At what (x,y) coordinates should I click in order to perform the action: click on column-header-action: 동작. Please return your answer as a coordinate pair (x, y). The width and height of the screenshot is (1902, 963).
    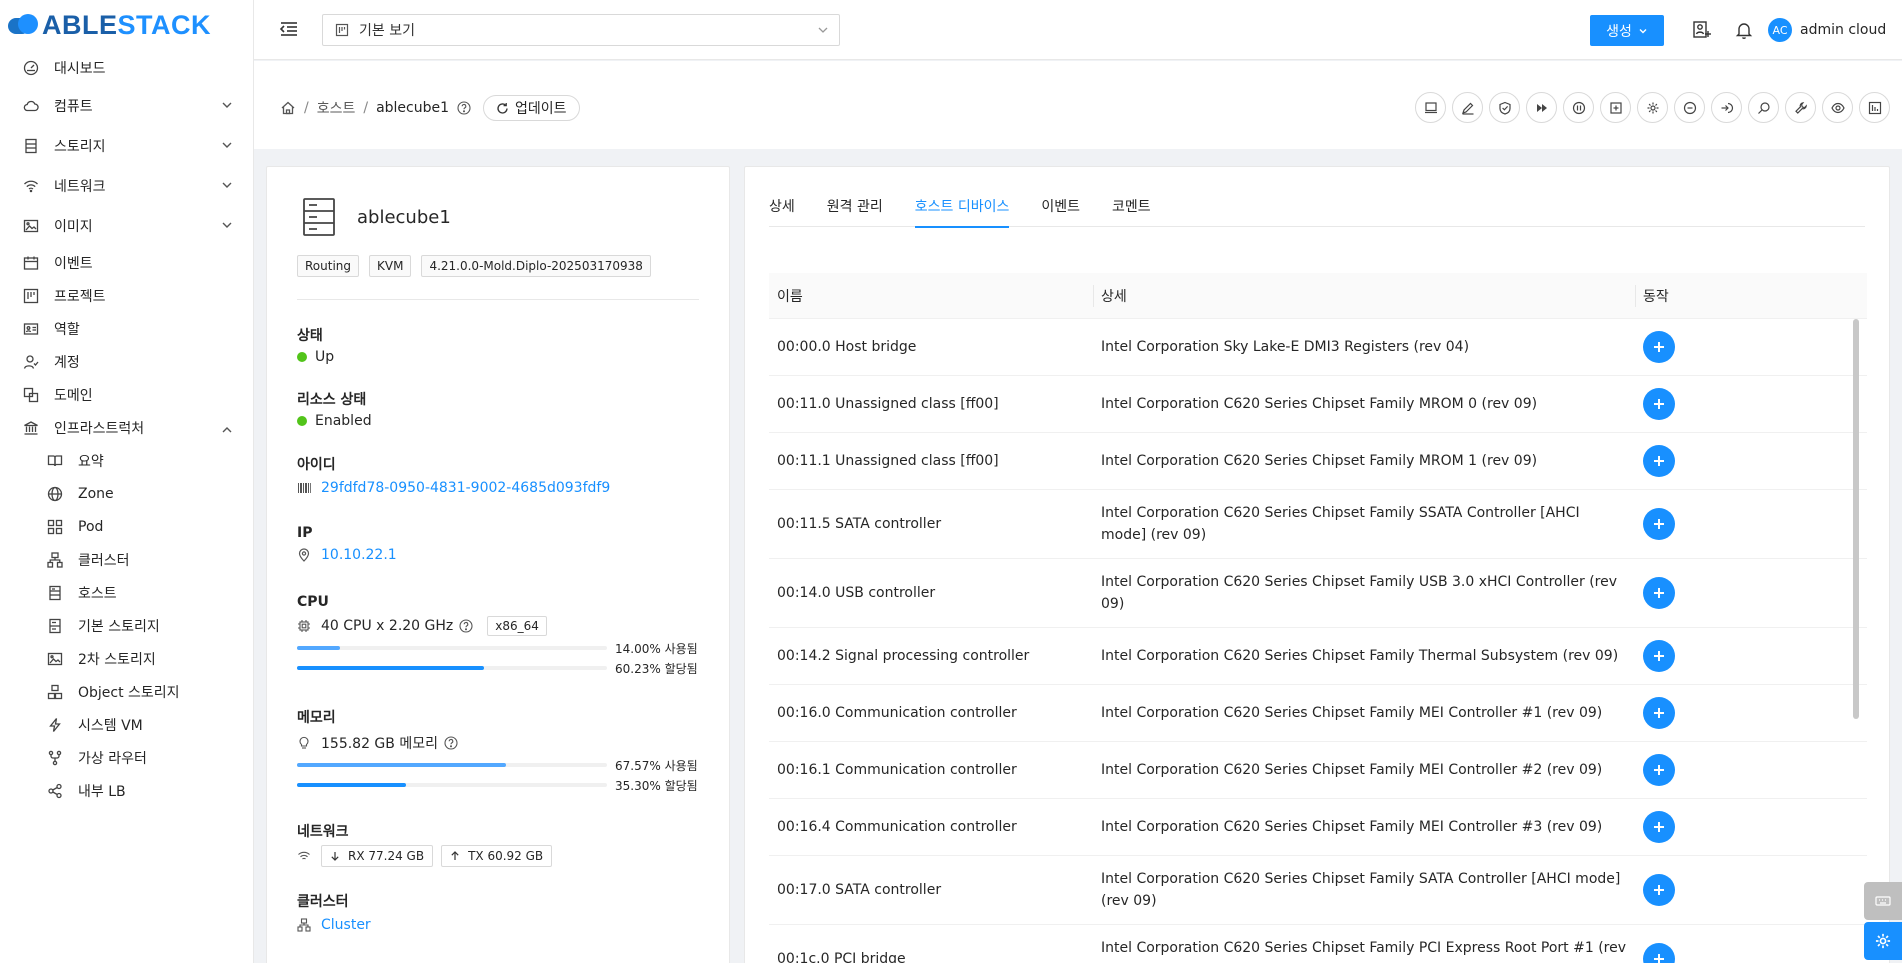
    Looking at the image, I should click on (1751, 296).